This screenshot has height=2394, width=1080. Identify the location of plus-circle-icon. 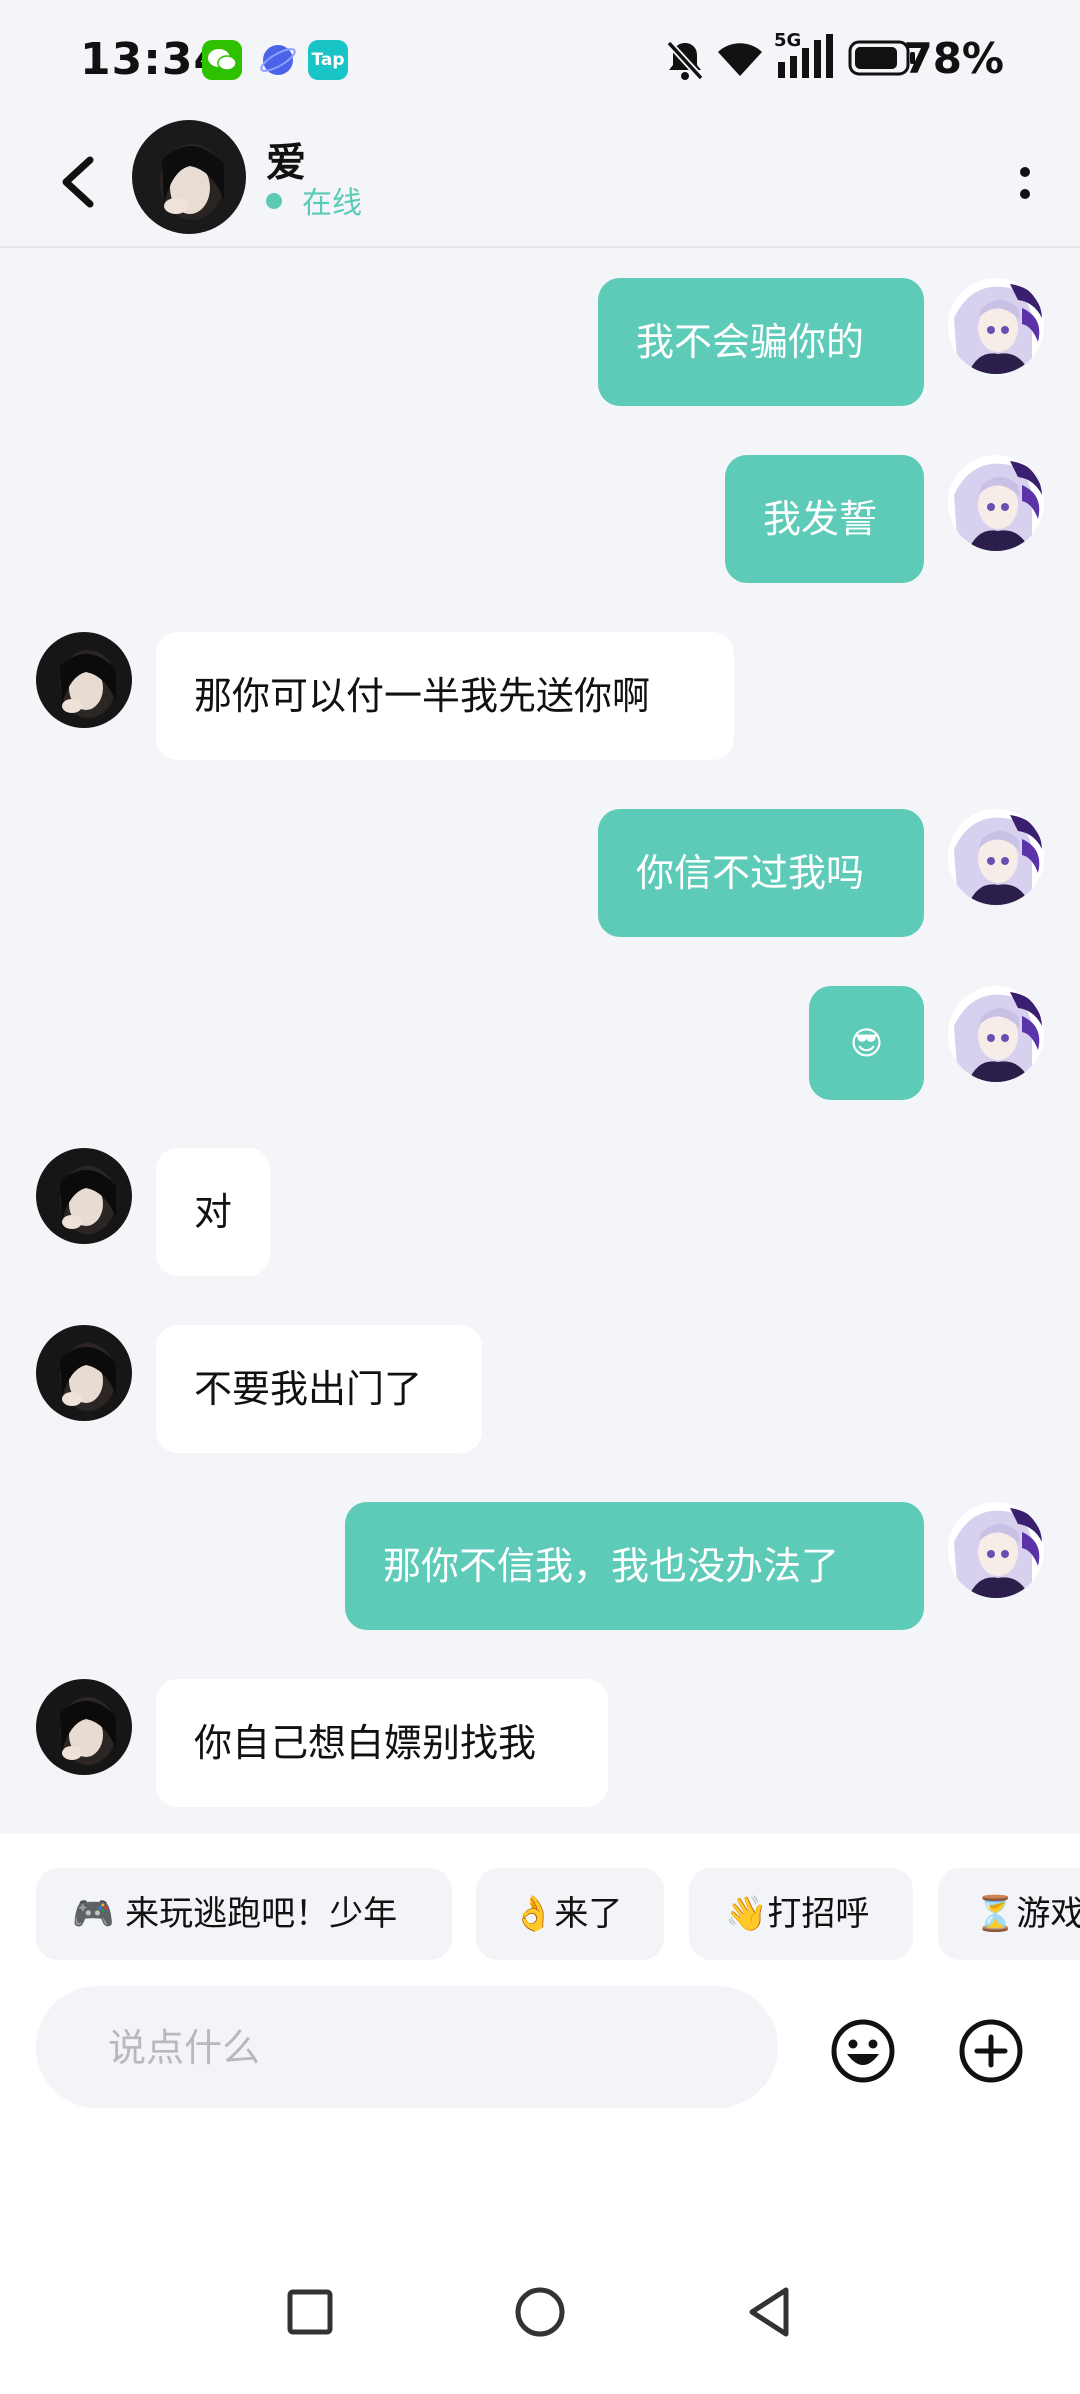
(991, 2051).